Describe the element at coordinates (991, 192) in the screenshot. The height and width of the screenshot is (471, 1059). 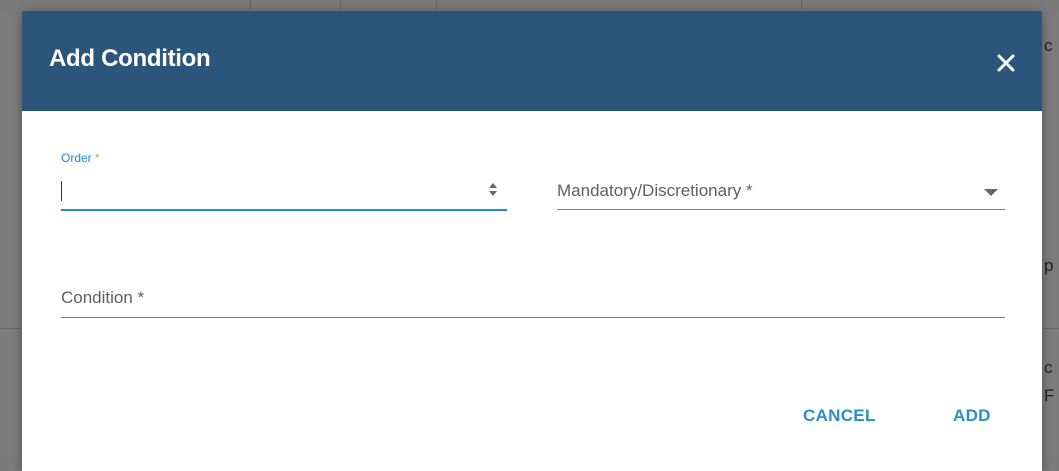
I see `dropdown-arrow-icon` at that location.